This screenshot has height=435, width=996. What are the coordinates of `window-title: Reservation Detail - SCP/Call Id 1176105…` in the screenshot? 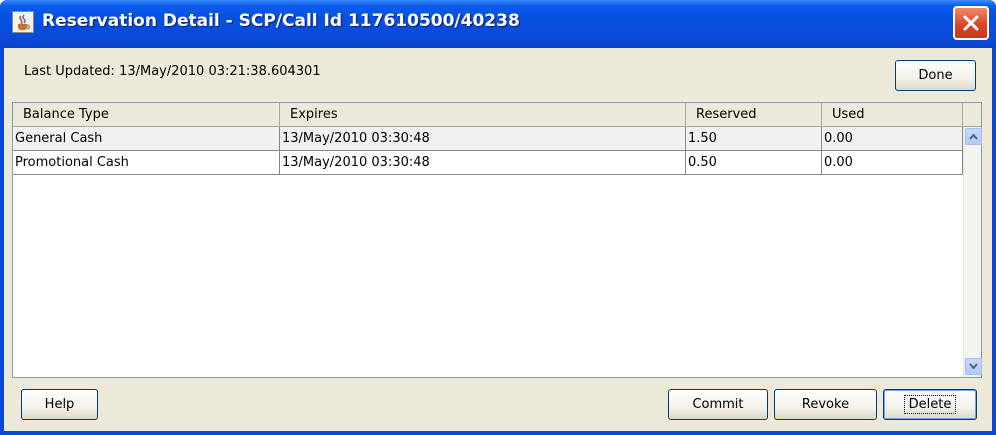 It's located at (281, 21).